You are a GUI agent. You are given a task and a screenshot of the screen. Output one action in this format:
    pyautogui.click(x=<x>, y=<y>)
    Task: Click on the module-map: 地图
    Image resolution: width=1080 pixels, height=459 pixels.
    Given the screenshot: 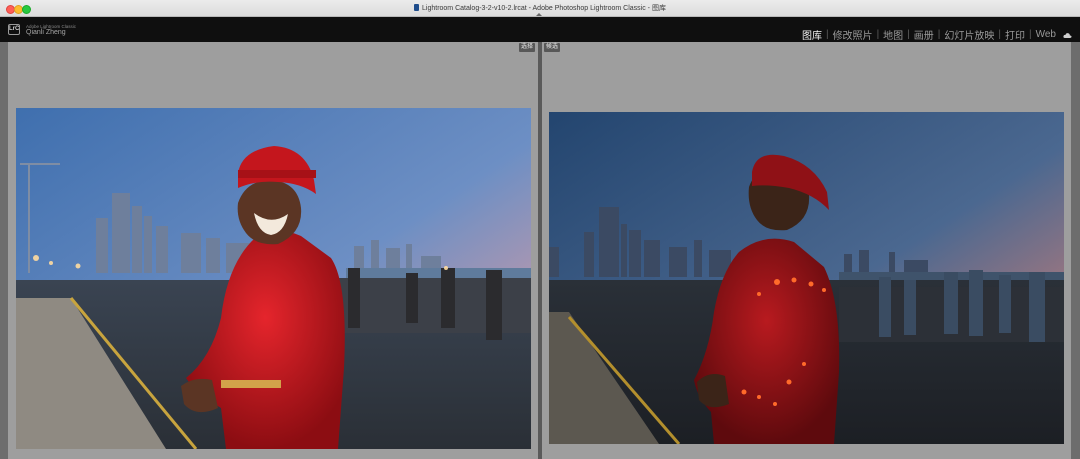 What is the action you would take?
    pyautogui.click(x=893, y=34)
    